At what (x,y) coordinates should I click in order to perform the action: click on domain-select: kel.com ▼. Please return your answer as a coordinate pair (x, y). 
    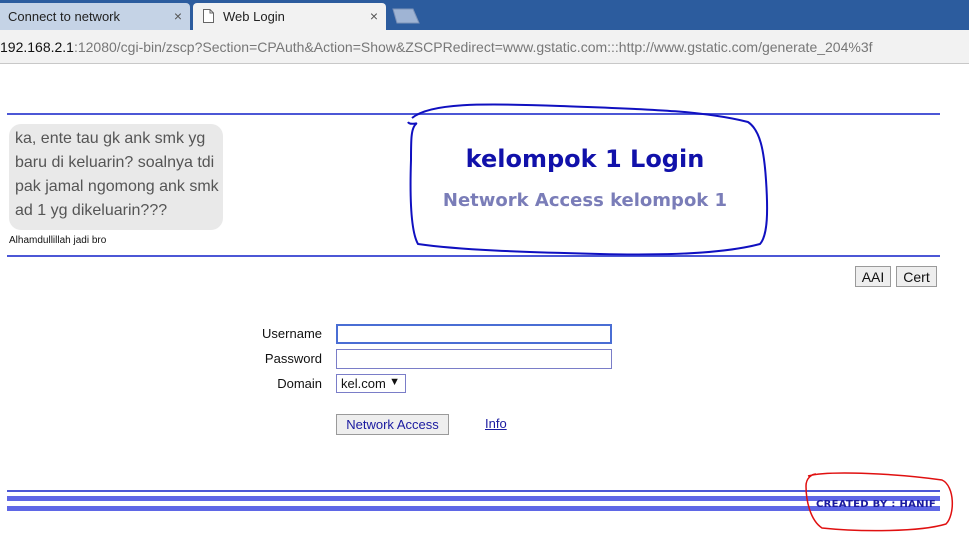
    Looking at the image, I should click on (371, 383).